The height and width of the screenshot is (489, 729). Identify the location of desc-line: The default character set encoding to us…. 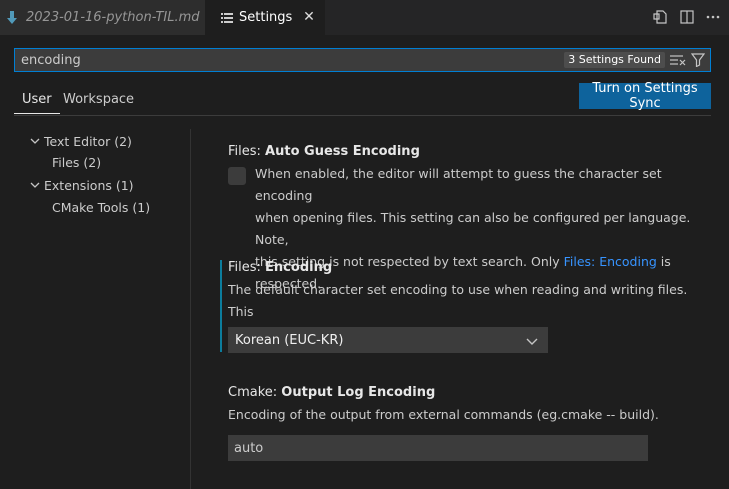
(458, 300).